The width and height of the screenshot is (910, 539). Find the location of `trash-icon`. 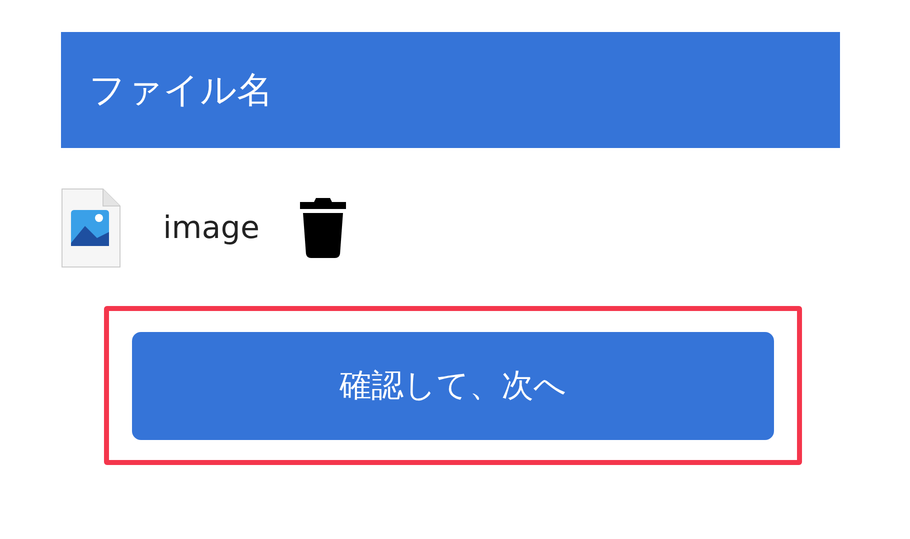

trash-icon is located at coordinates (323, 228).